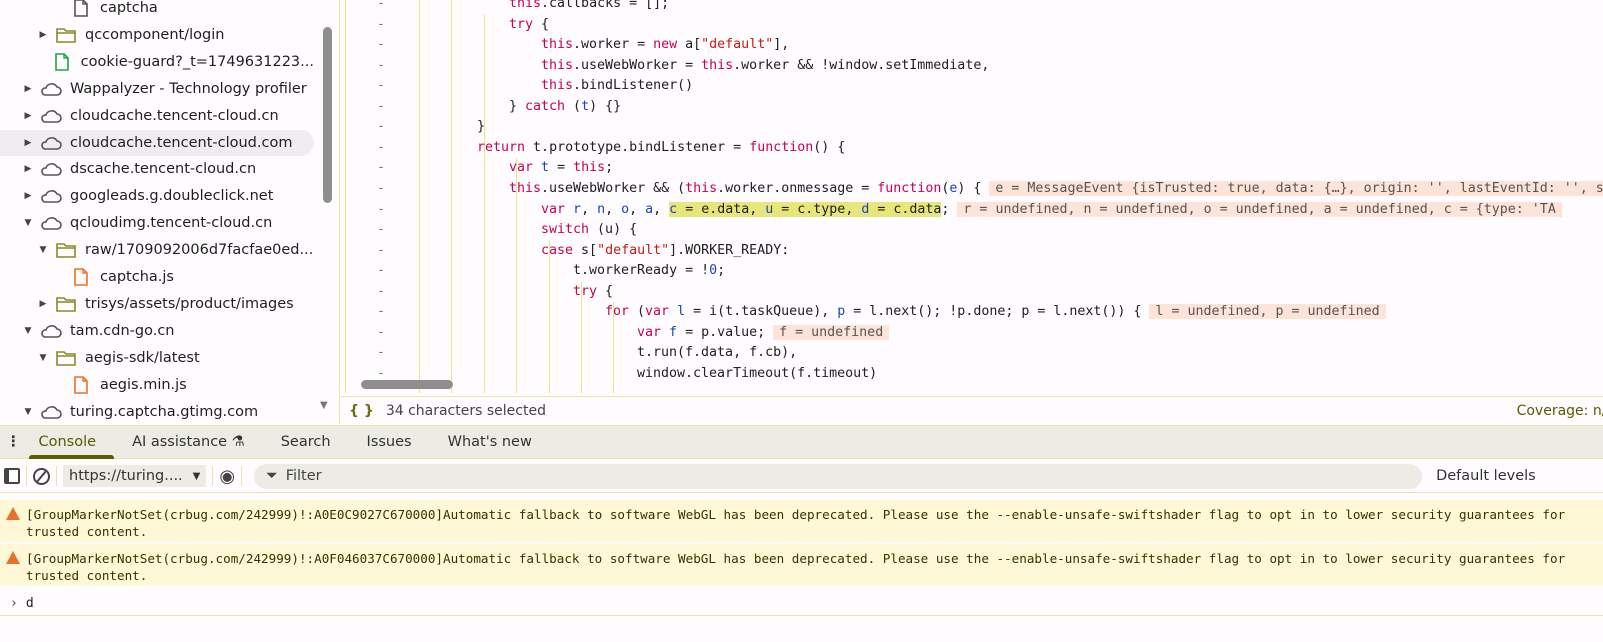 The width and height of the screenshot is (1603, 642). What do you see at coordinates (909, 188) in the screenshot?
I see `code-token: function` at bounding box center [909, 188].